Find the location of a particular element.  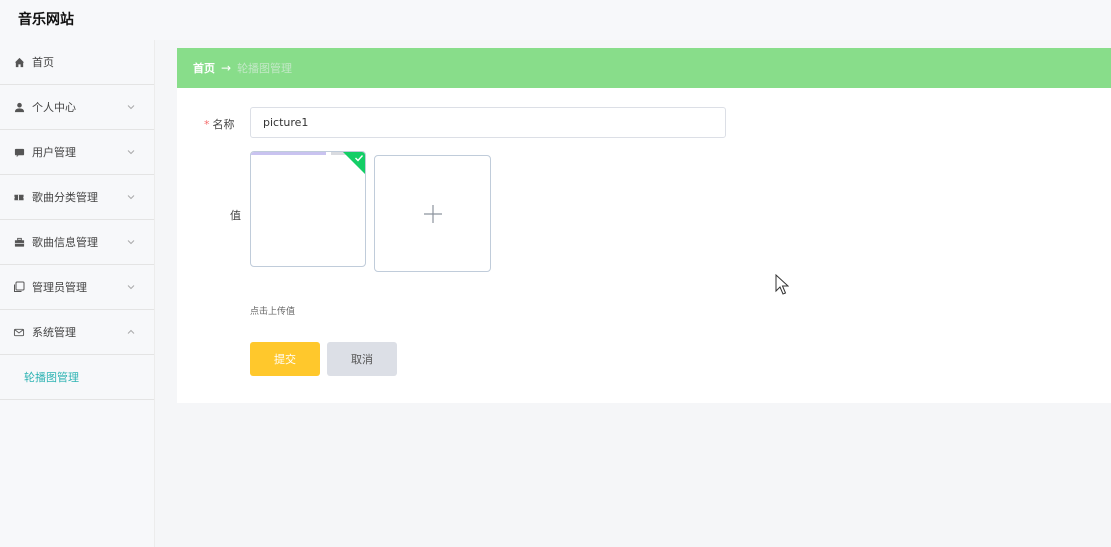

chat-icon is located at coordinates (19, 152).